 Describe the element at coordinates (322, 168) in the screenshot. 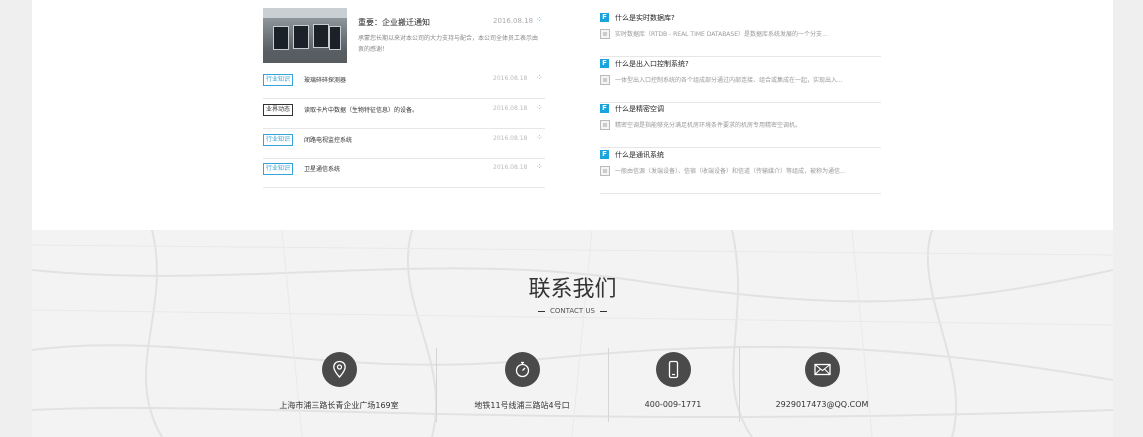

I see `news-title: 卫星通信系统` at that location.